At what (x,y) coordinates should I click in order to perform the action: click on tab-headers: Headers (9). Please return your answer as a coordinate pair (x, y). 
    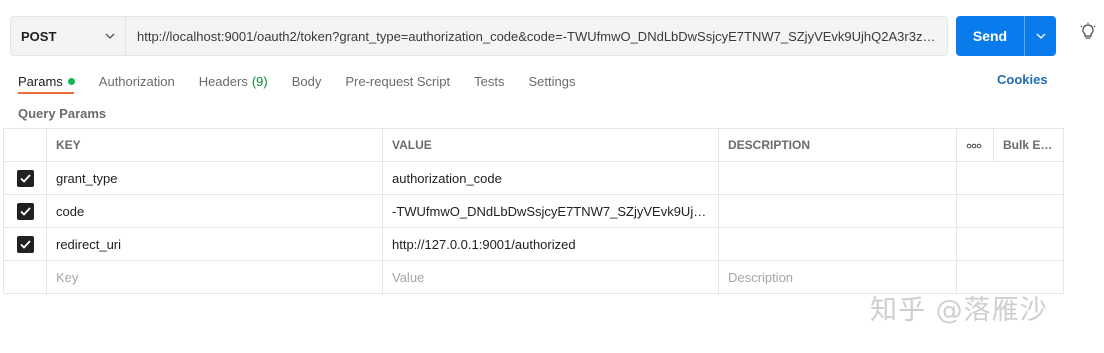
    Looking at the image, I should click on (233, 81).